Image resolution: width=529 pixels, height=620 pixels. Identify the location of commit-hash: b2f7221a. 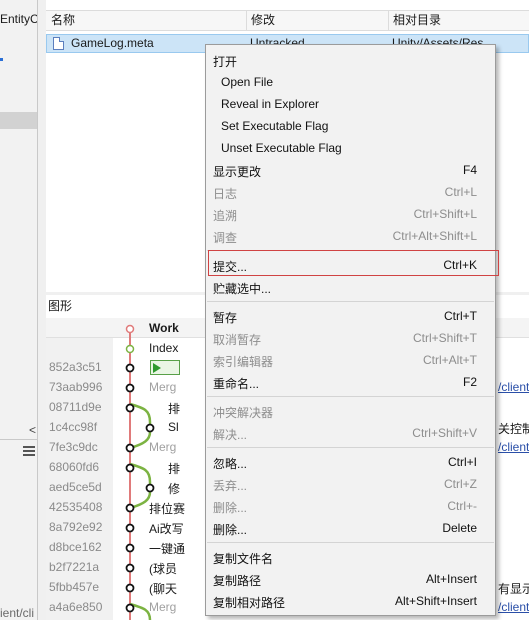
(74, 567).